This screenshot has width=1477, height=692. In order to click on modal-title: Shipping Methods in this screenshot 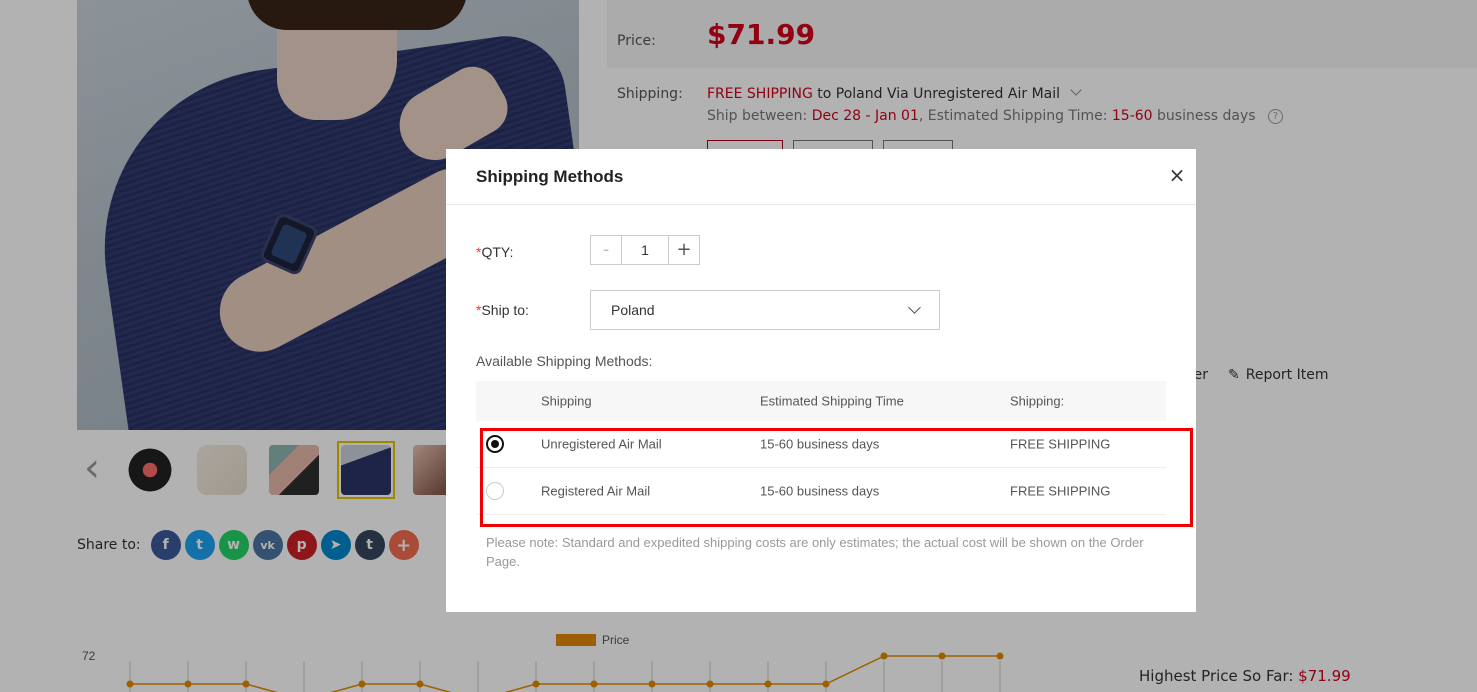, I will do `click(550, 176)`.